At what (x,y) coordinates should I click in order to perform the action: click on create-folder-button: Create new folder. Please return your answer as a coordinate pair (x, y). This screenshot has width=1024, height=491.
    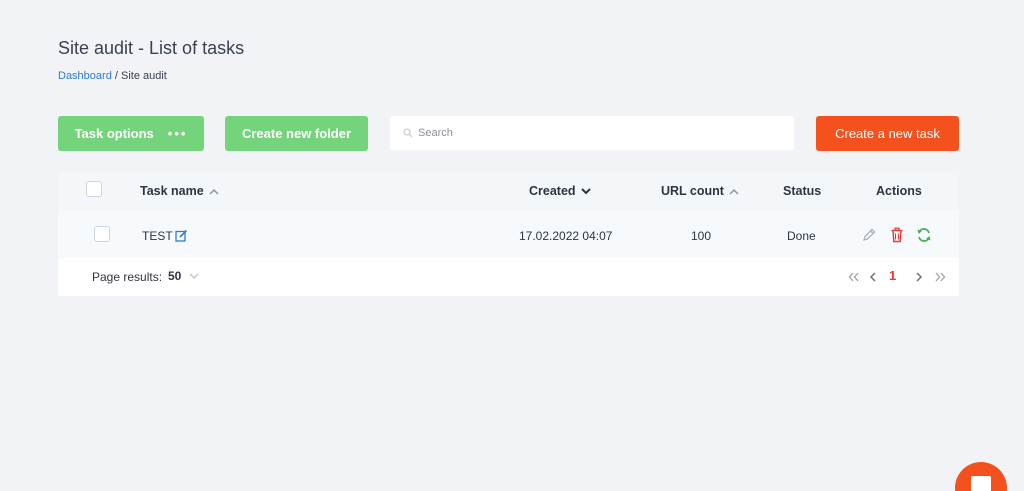
    Looking at the image, I should click on (296, 133).